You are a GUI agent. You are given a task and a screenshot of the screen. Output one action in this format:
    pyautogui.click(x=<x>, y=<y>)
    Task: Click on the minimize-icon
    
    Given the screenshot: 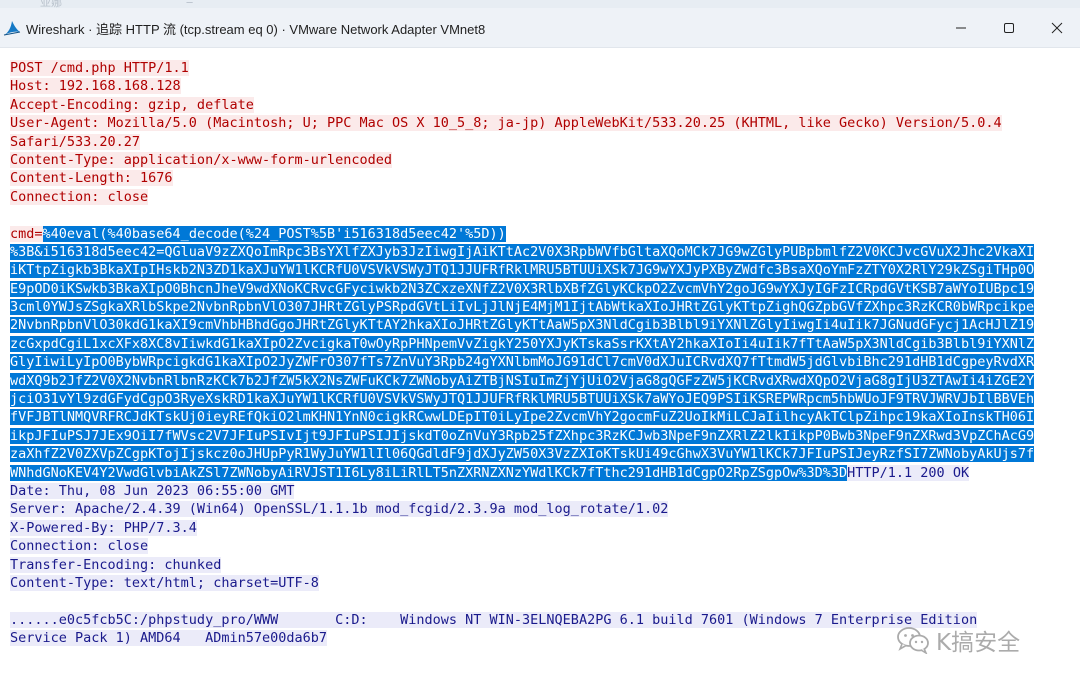 What is the action you would take?
    pyautogui.click(x=961, y=28)
    